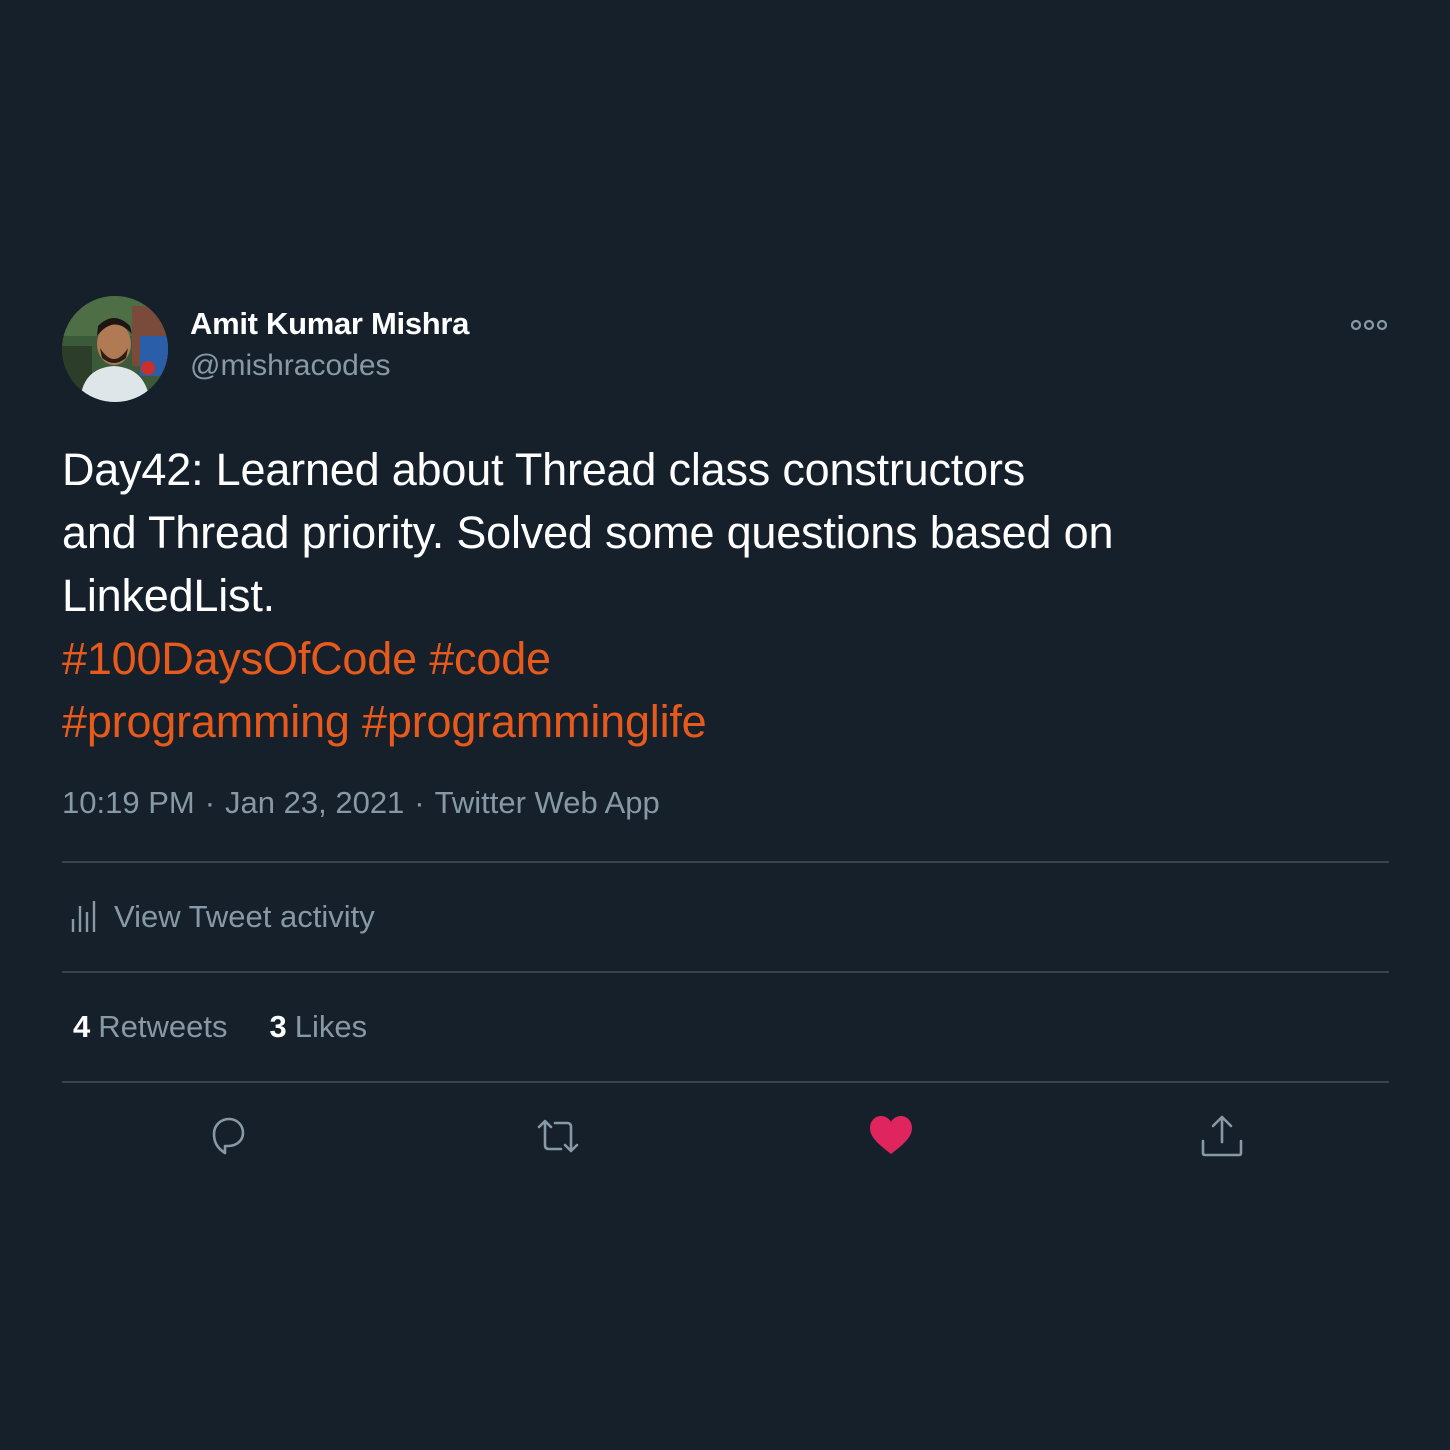  I want to click on tweet-header: Amit Kumar Mishra @mishracodes, so click(725, 350).